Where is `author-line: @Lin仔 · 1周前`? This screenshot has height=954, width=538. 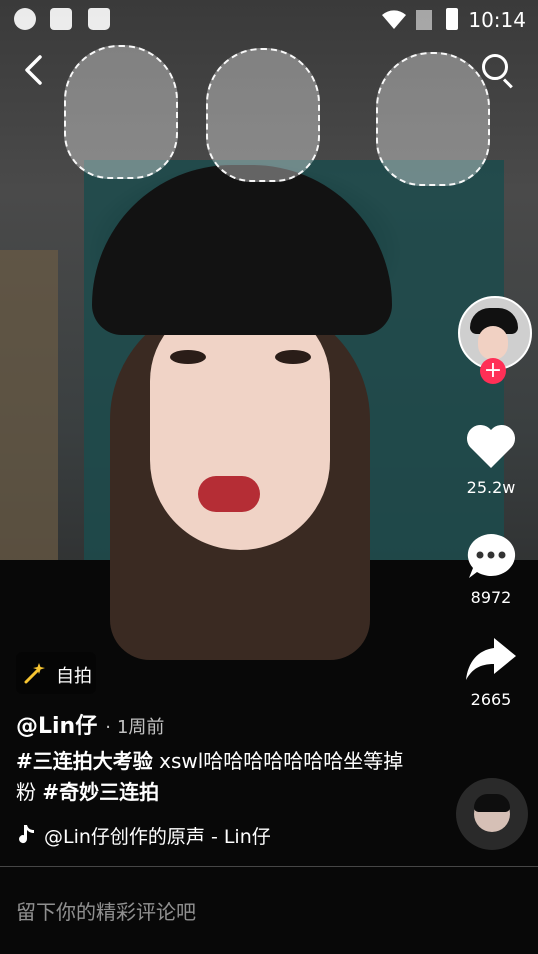 author-line: @Lin仔 · 1周前 is located at coordinates (236, 724).